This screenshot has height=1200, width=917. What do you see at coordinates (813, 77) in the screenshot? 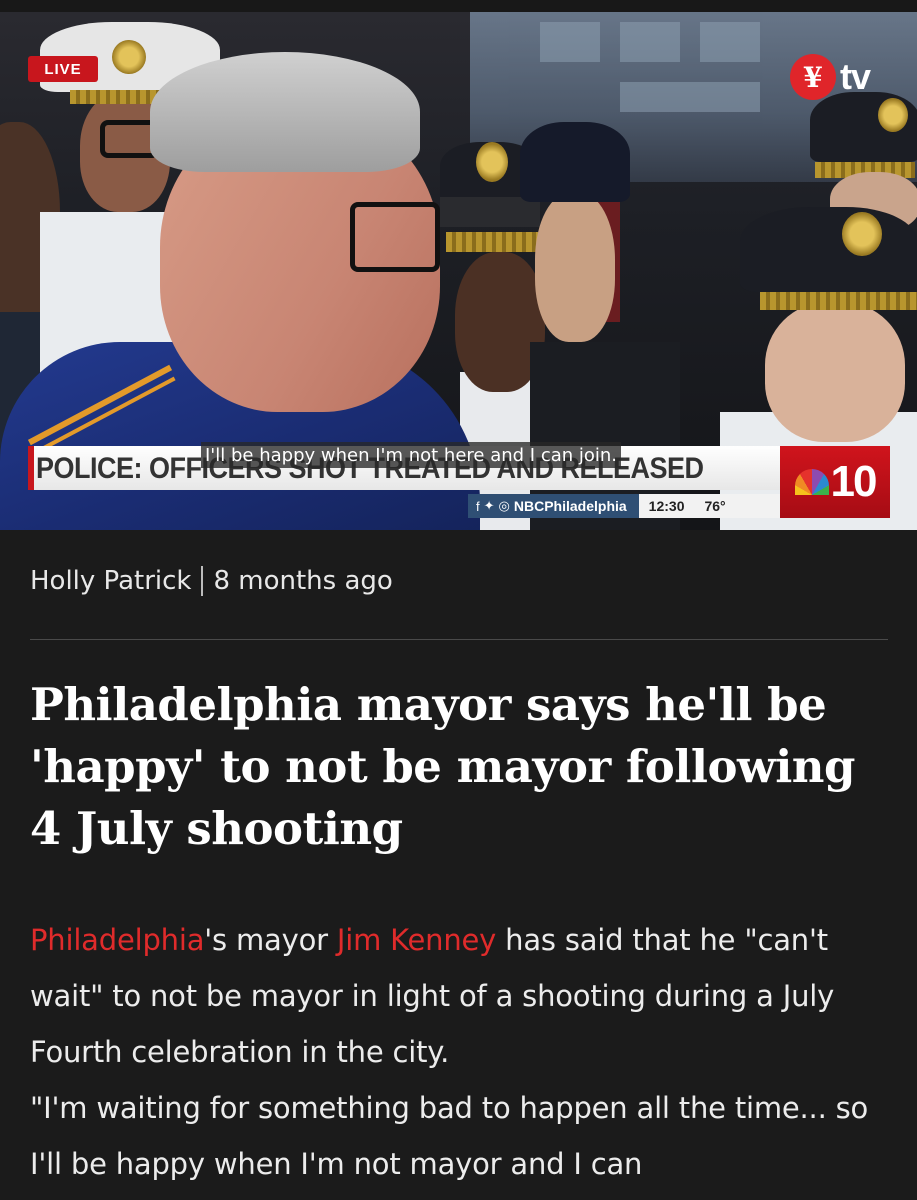
I see `eagle-icon: ¥` at bounding box center [813, 77].